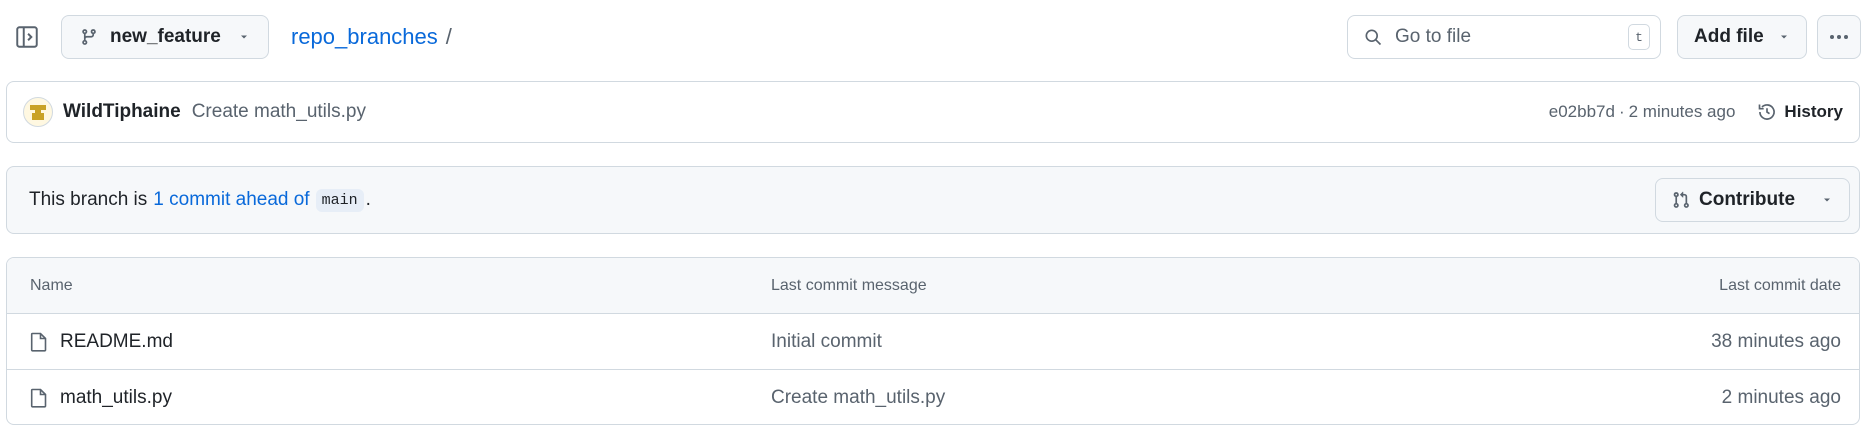  Describe the element at coordinates (1373, 37) in the screenshot. I see `search-icon` at that location.